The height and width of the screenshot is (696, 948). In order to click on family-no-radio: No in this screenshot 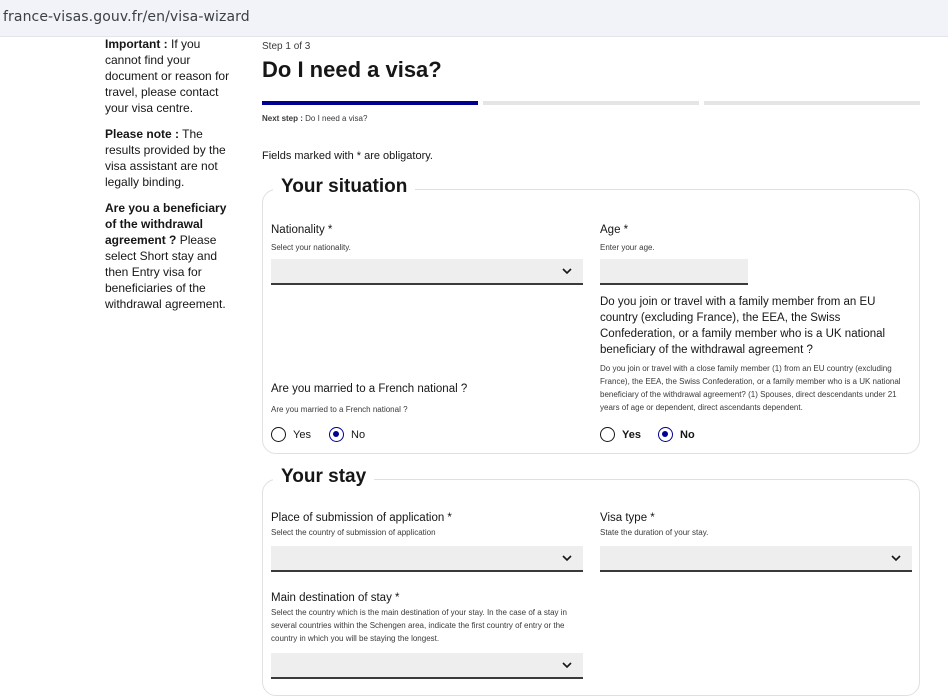, I will do `click(676, 434)`.